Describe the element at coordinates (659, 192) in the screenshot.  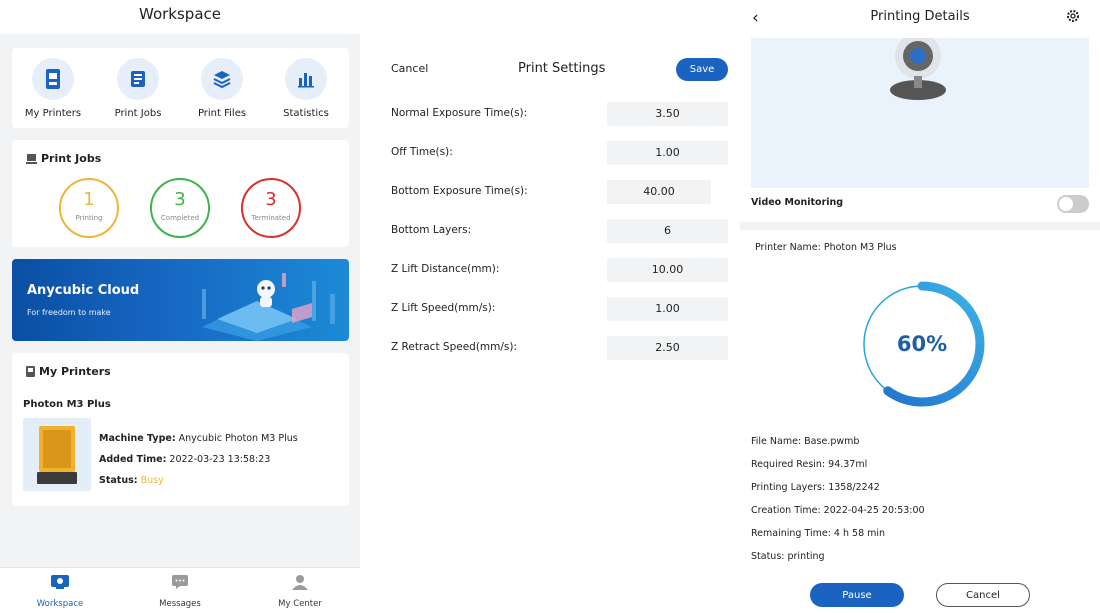
I see `bottom-exposure-field: 40.00` at that location.